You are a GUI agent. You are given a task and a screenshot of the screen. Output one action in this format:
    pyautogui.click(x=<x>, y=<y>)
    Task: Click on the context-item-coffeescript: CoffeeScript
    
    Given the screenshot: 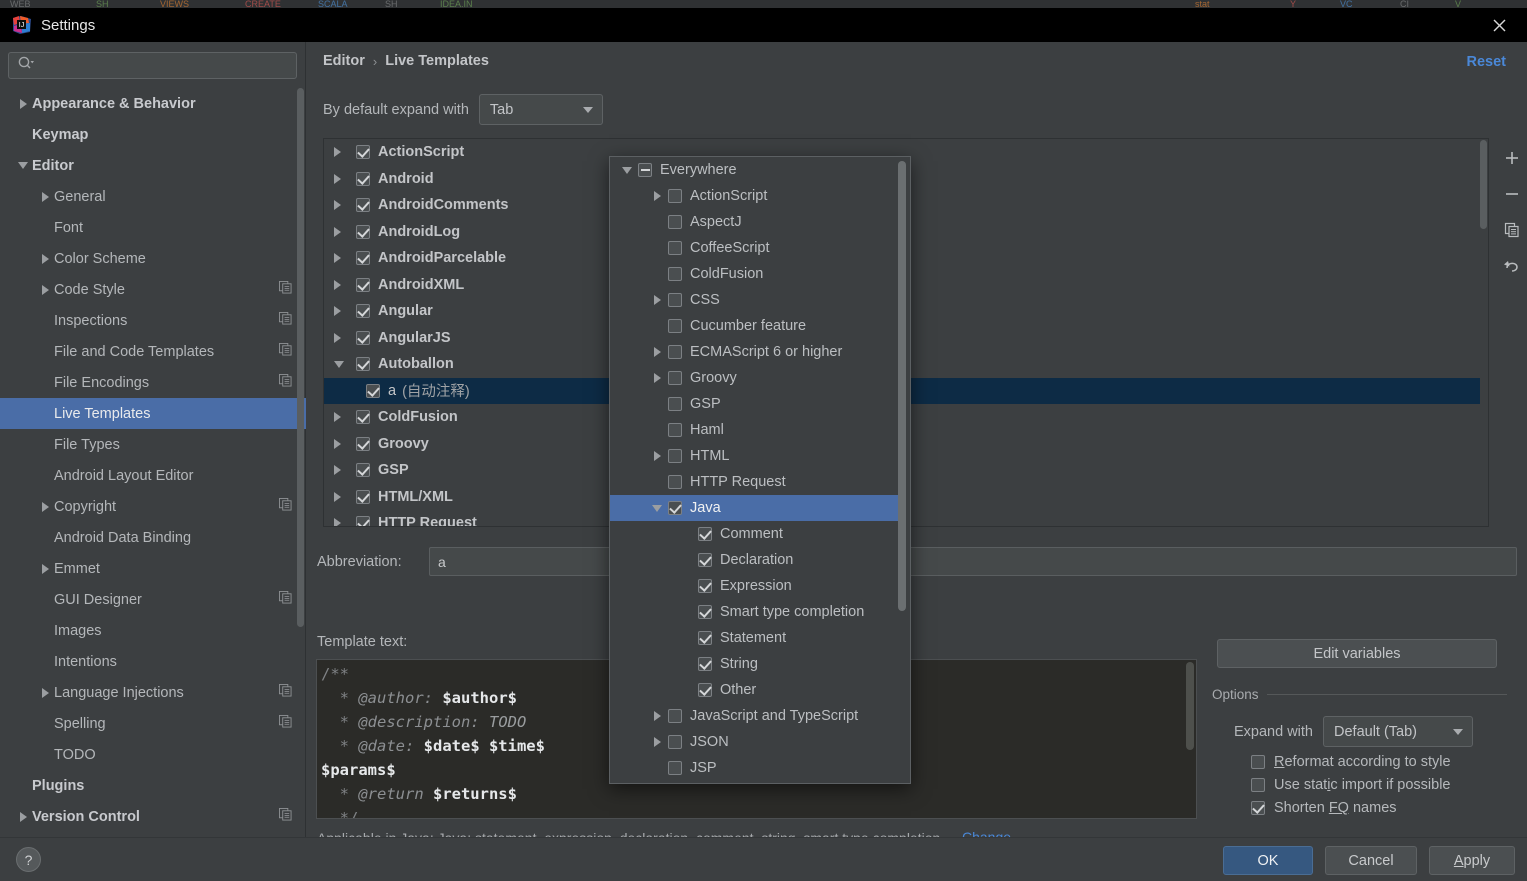 What is the action you would take?
    pyautogui.click(x=755, y=248)
    